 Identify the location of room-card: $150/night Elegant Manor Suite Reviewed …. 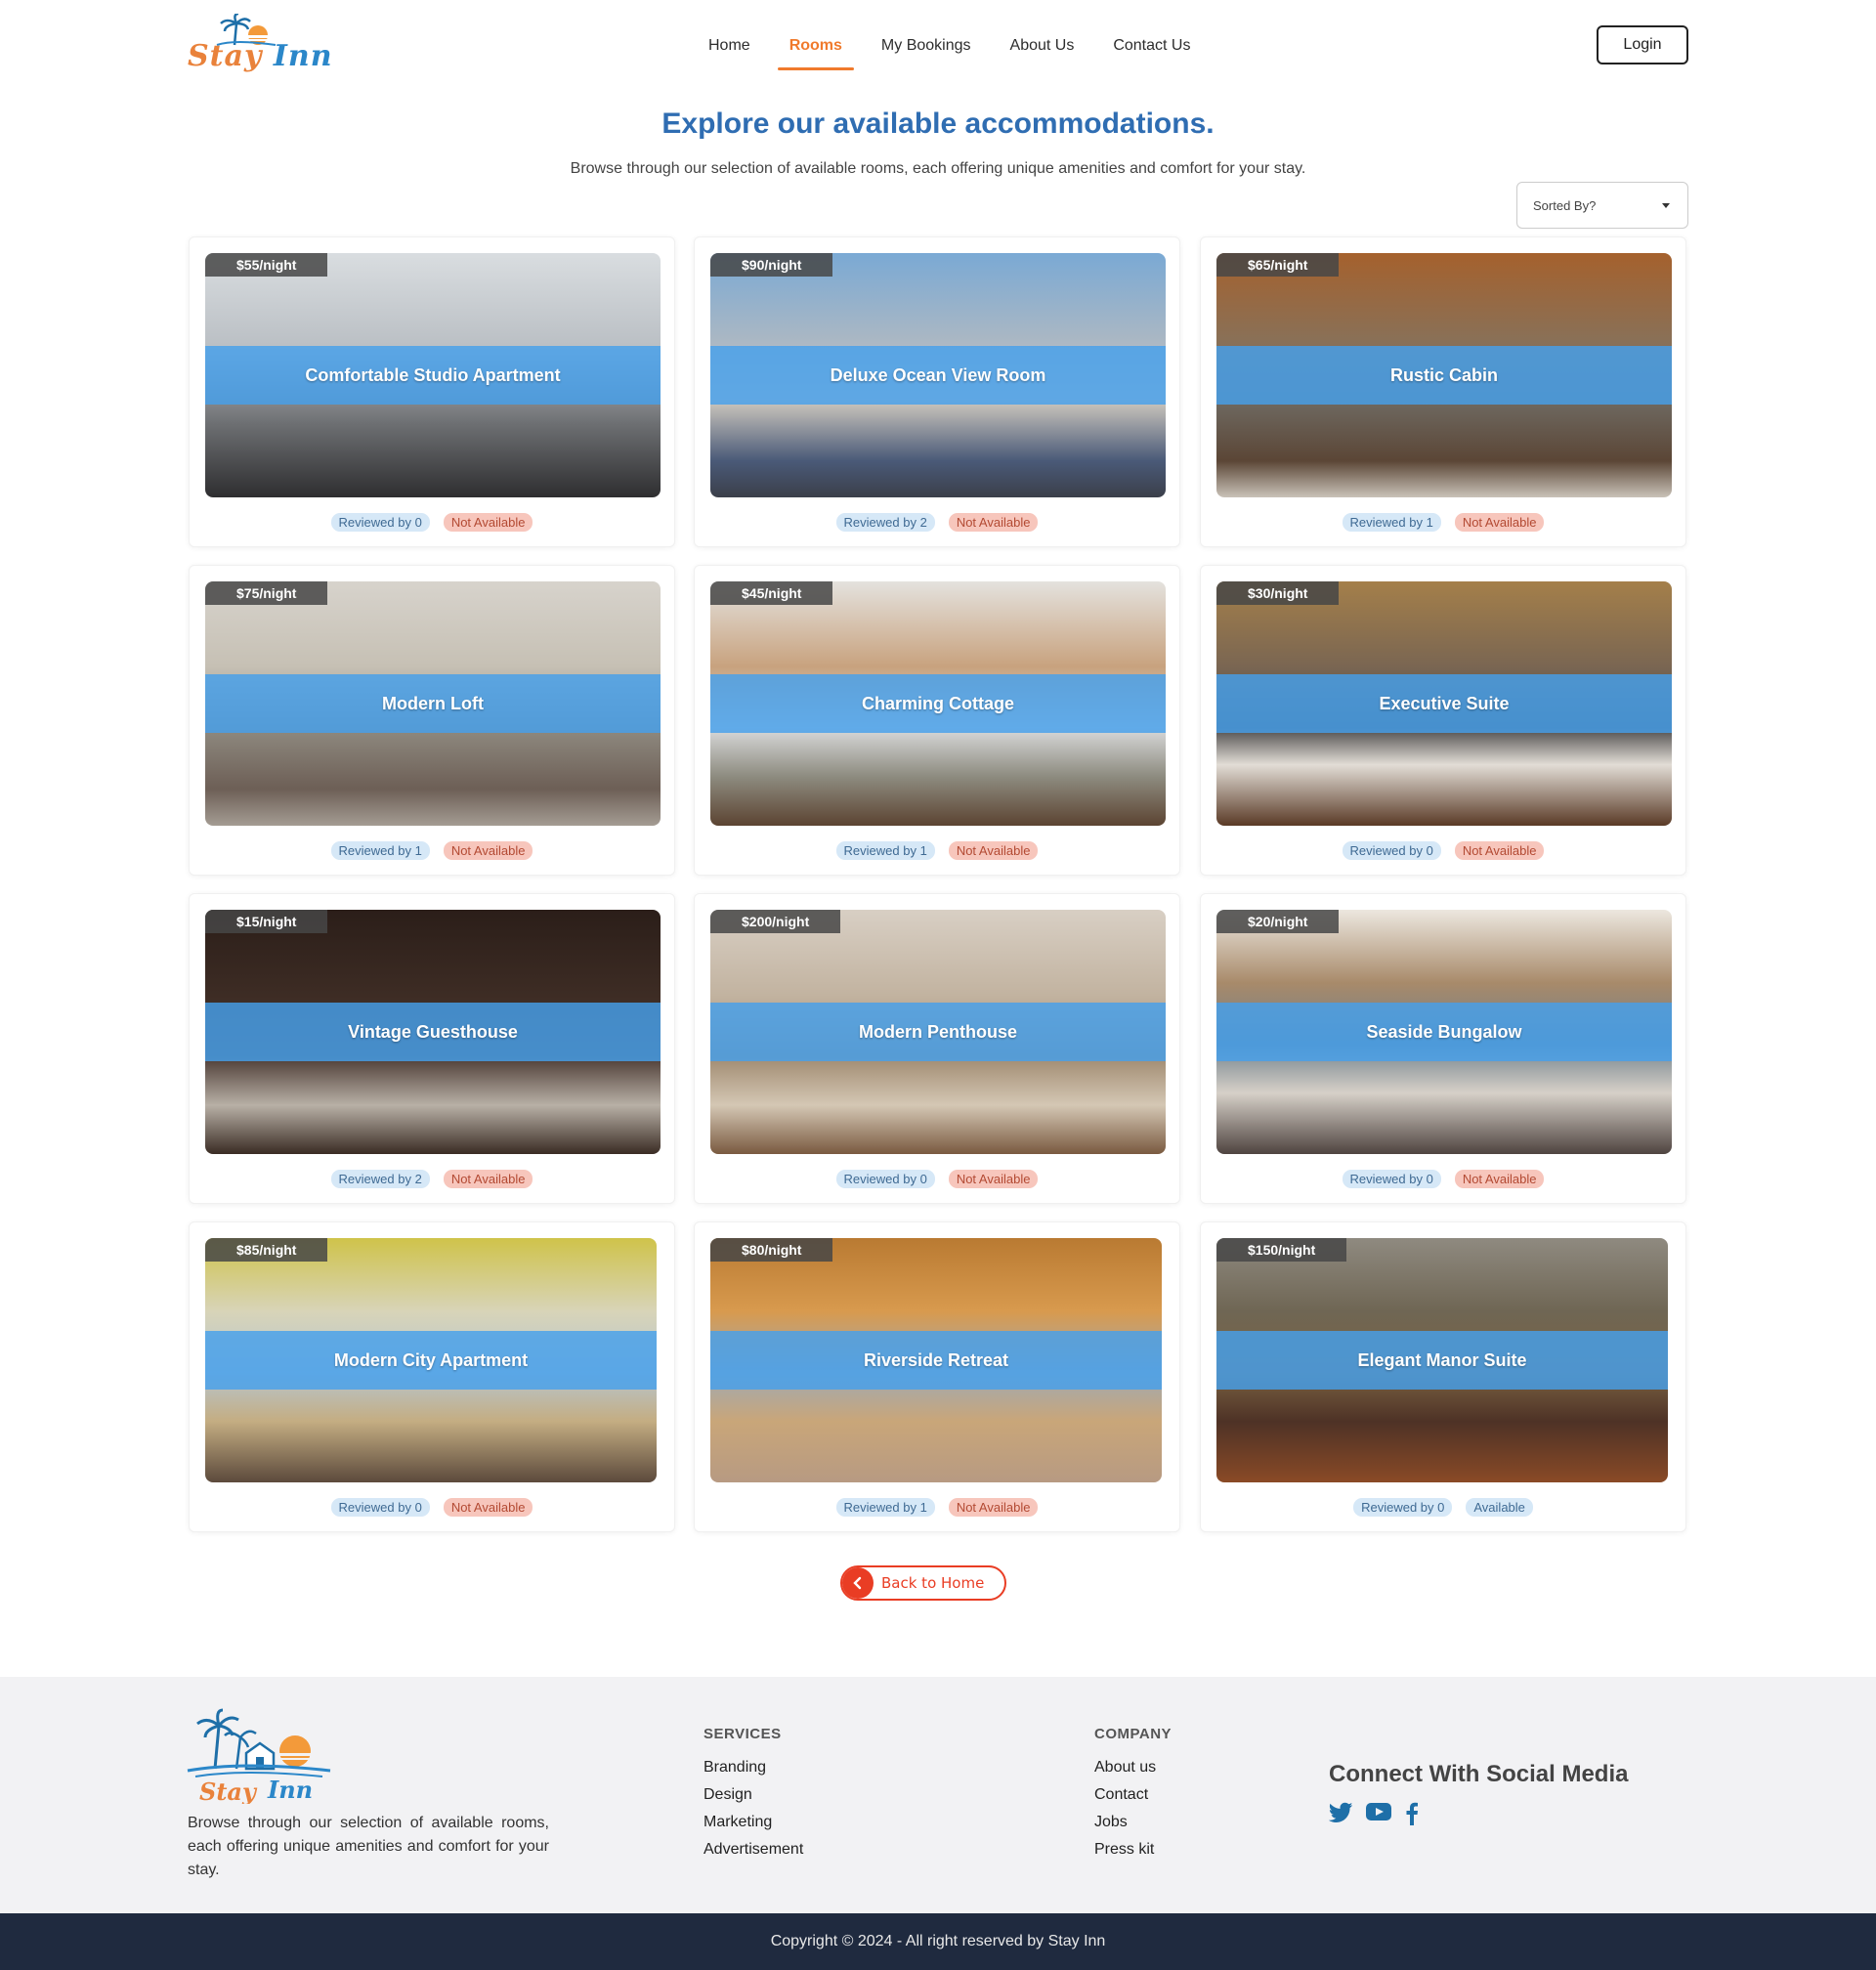
(1443, 1376).